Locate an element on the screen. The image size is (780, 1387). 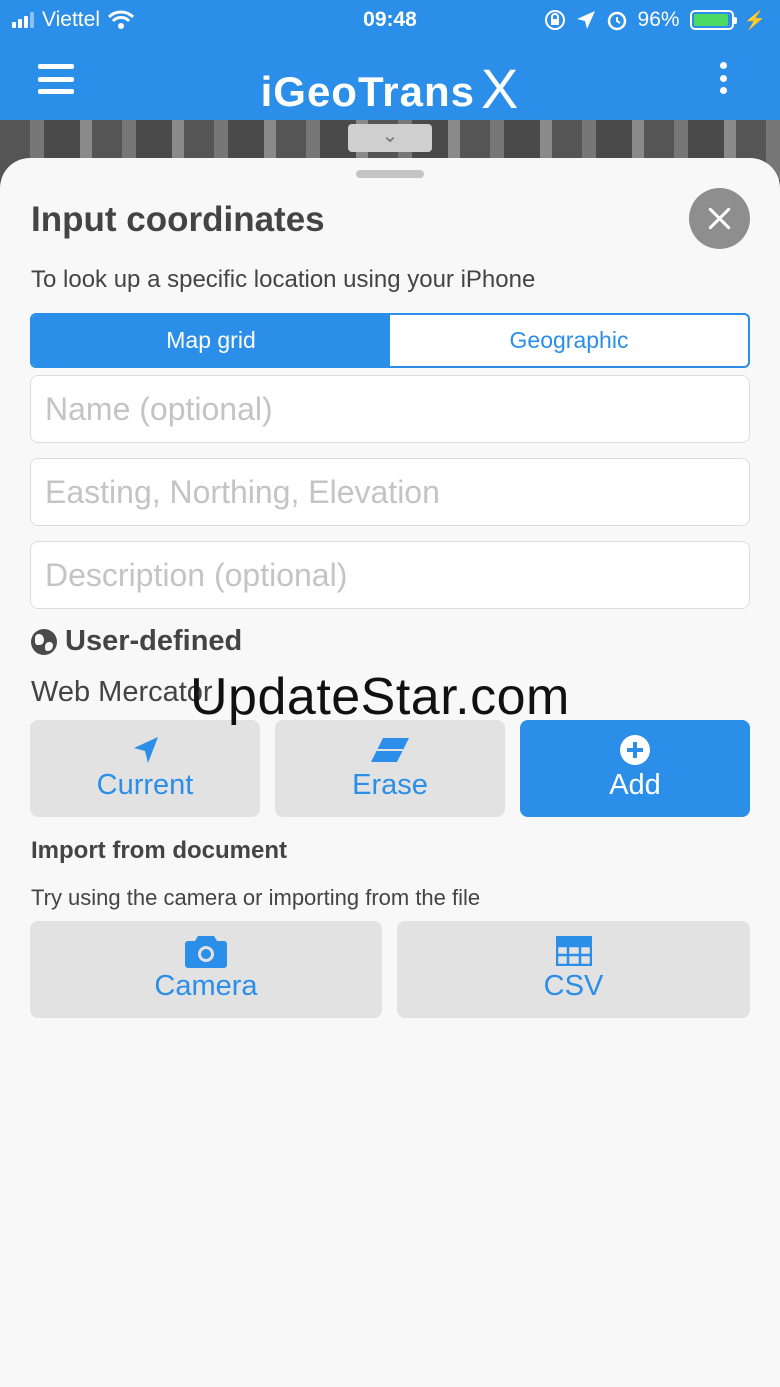
status-bar: Viettel 09:48 96% ⚡ is located at coordinates (390, 20).